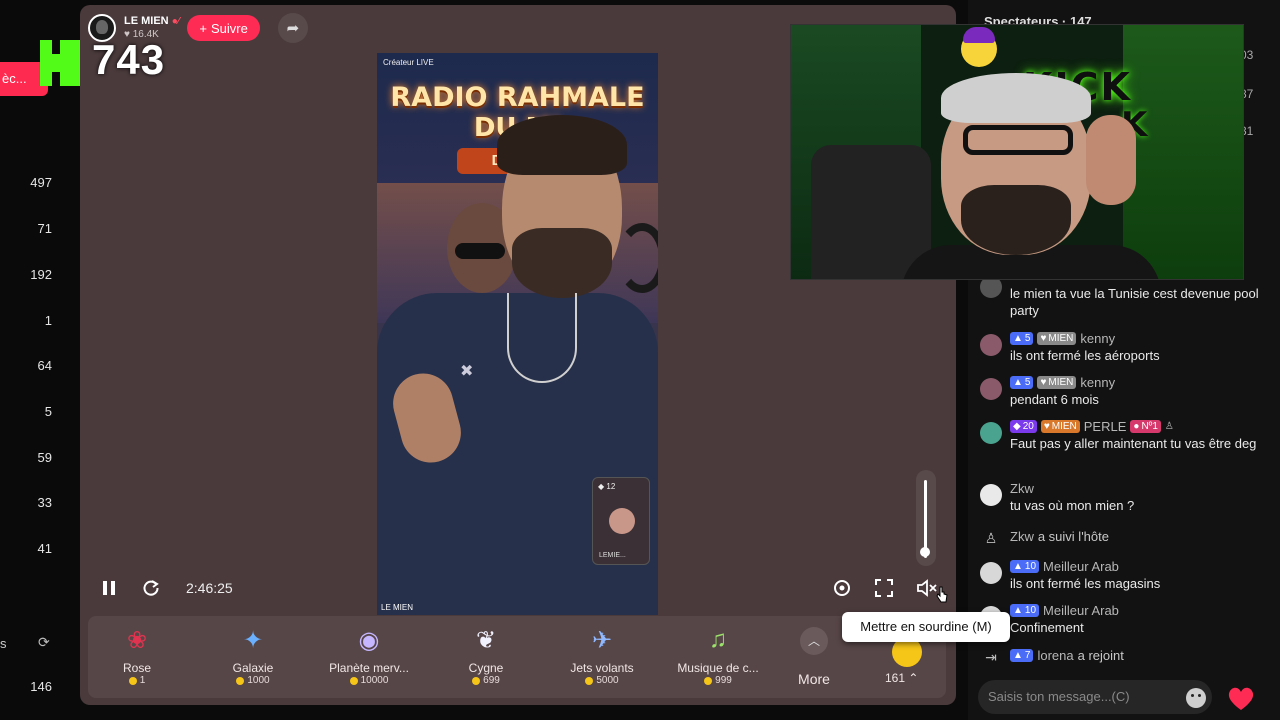 The image size is (1280, 720). I want to click on coin-balance: 161 ⌃, so click(901, 678).